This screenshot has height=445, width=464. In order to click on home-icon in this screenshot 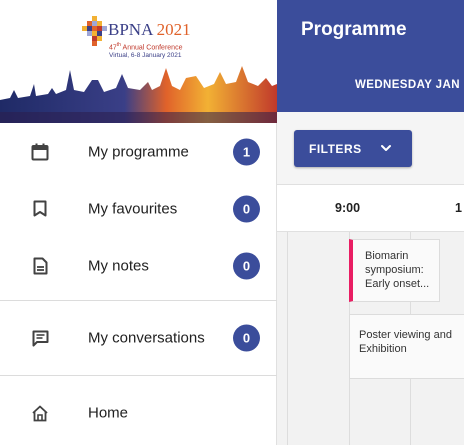, I will do `click(40, 413)`.